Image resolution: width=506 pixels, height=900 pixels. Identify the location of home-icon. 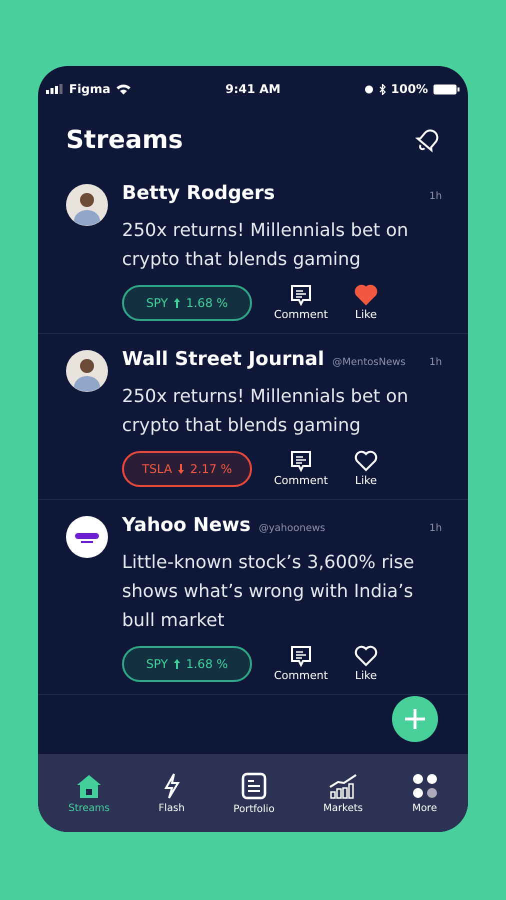
(89, 785).